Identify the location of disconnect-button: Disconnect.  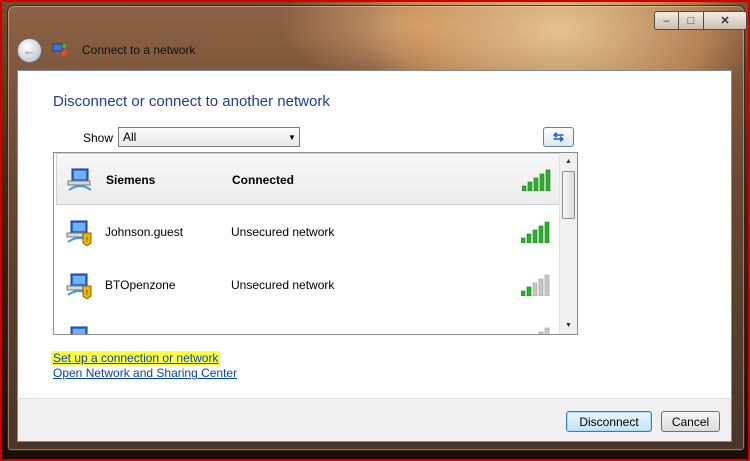
(609, 421).